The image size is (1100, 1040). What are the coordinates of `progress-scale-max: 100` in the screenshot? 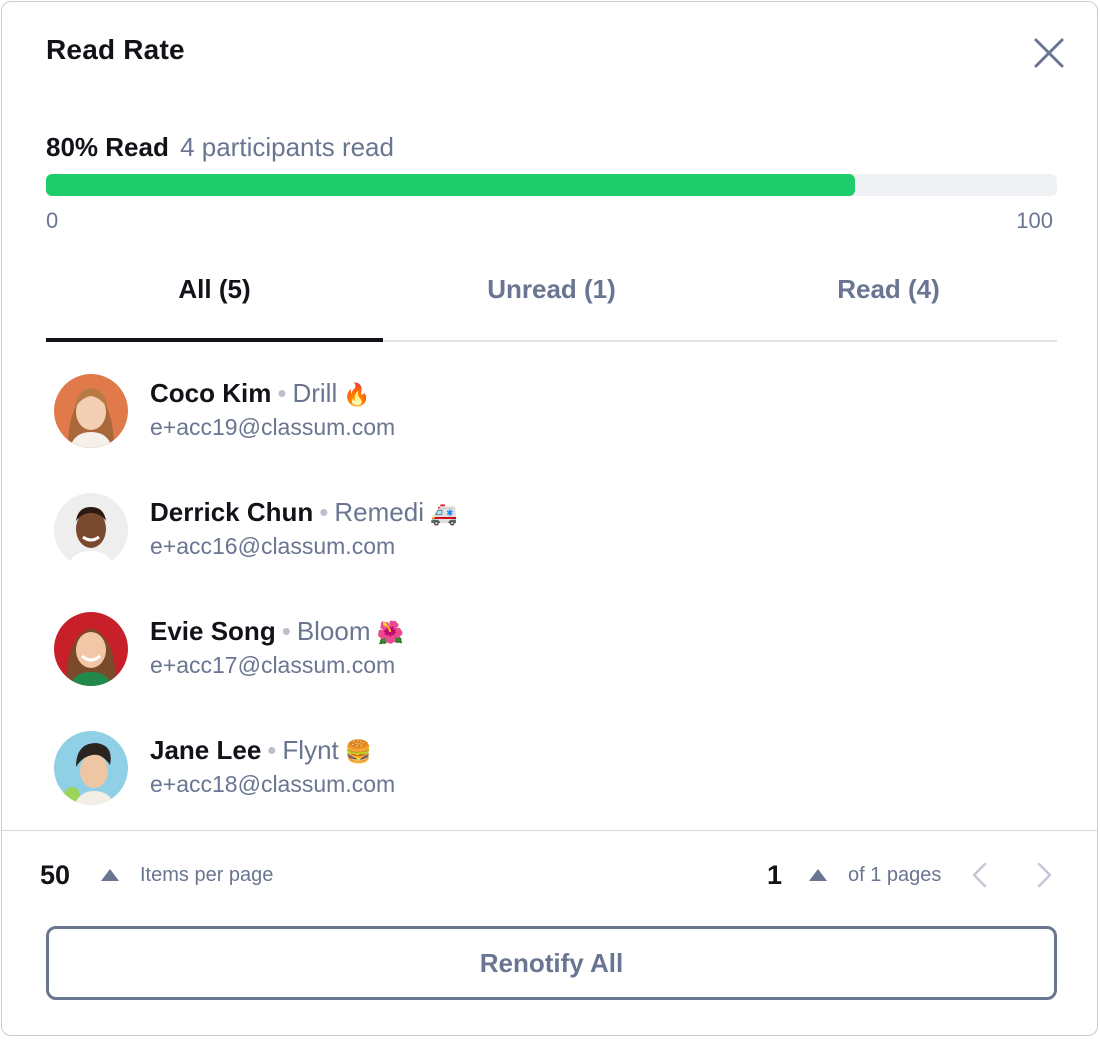 It's located at (1034, 220).